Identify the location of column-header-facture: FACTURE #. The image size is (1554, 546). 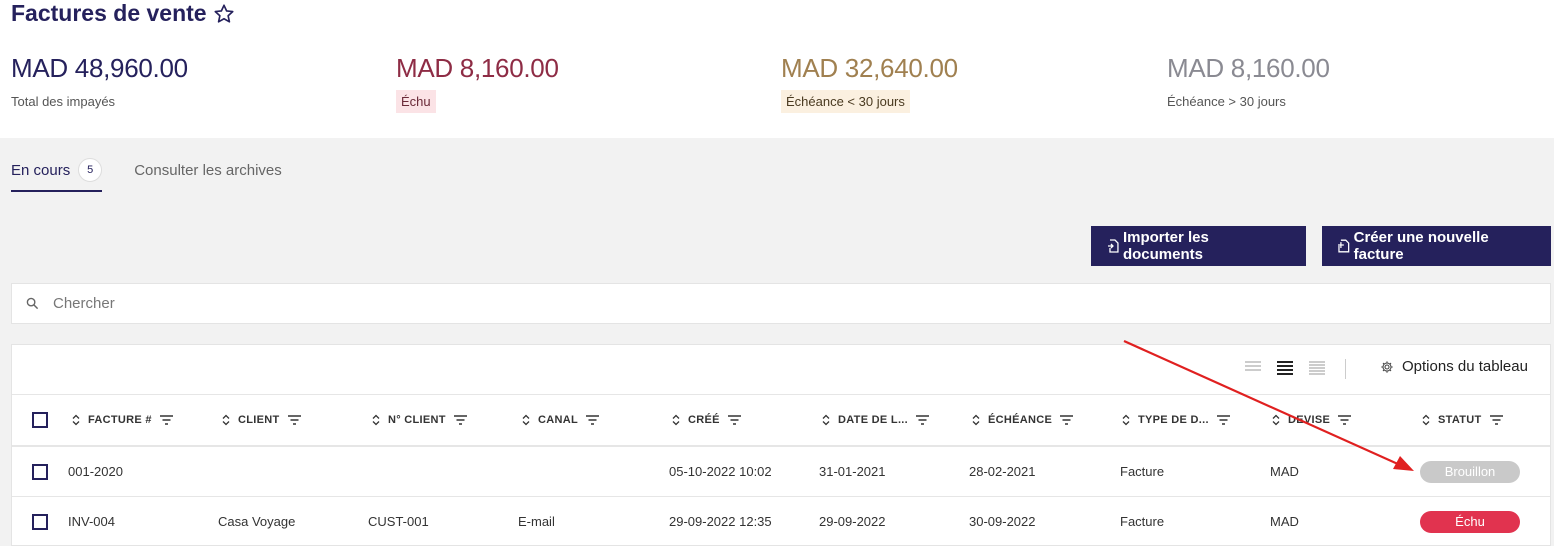
(122, 420).